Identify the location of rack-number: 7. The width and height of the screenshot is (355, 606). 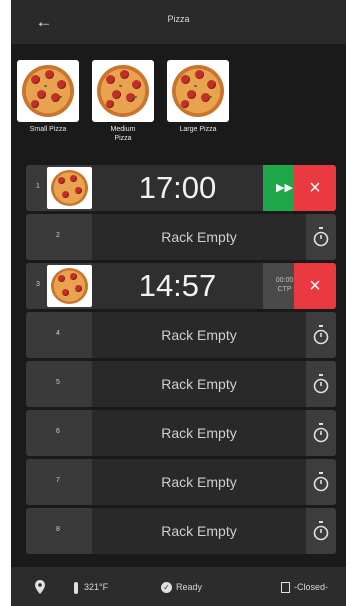
(59, 482).